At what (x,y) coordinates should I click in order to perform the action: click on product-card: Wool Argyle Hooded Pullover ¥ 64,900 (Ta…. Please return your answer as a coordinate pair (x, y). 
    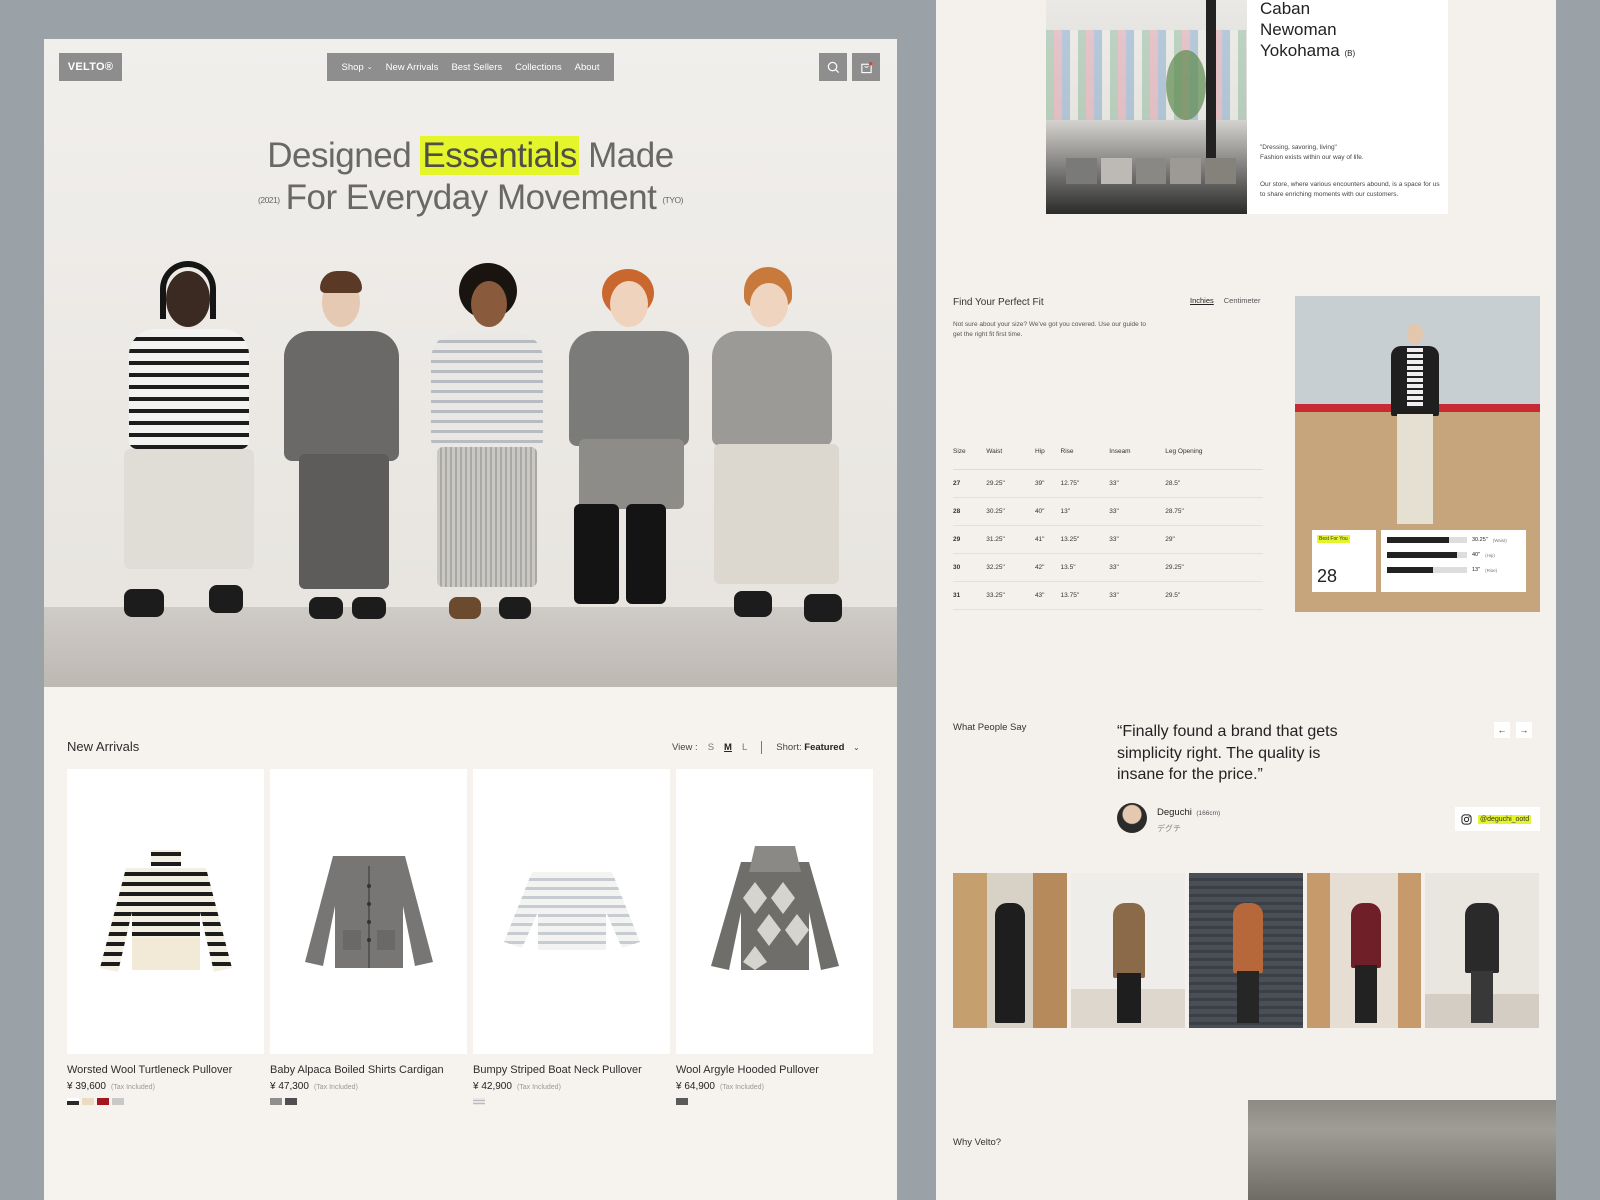
    Looking at the image, I should click on (774, 937).